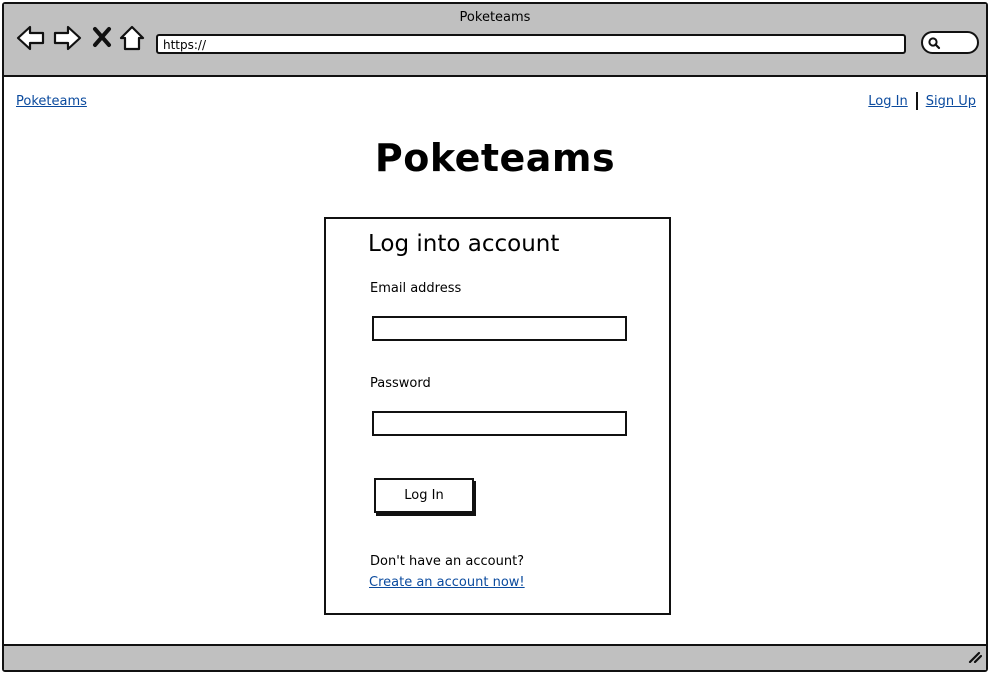 This screenshot has width=992, height=675. What do you see at coordinates (499, 423) in the screenshot?
I see `password-field` at bounding box center [499, 423].